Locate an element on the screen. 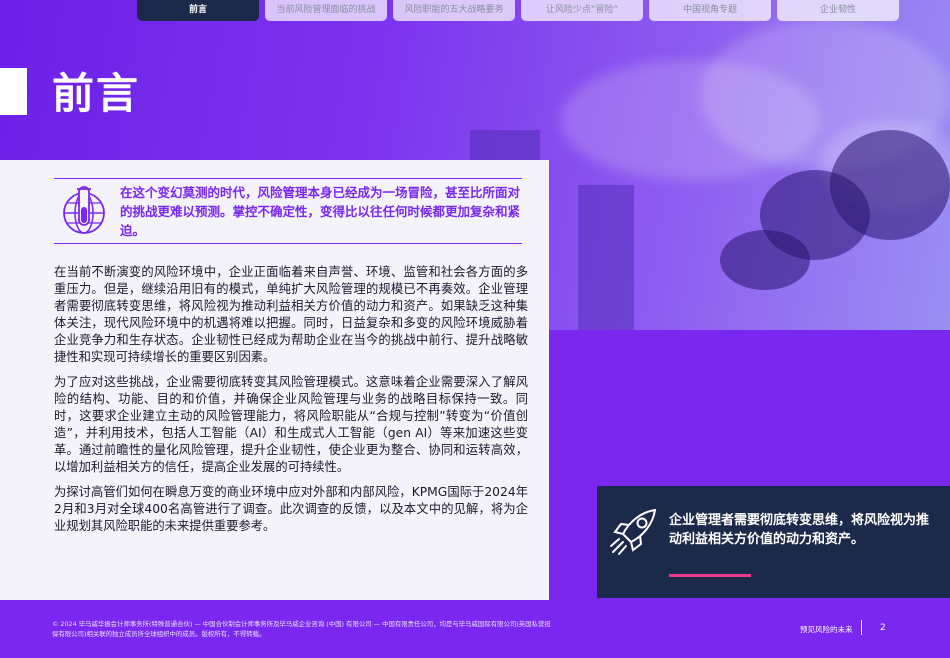  footer-divider is located at coordinates (861, 627).